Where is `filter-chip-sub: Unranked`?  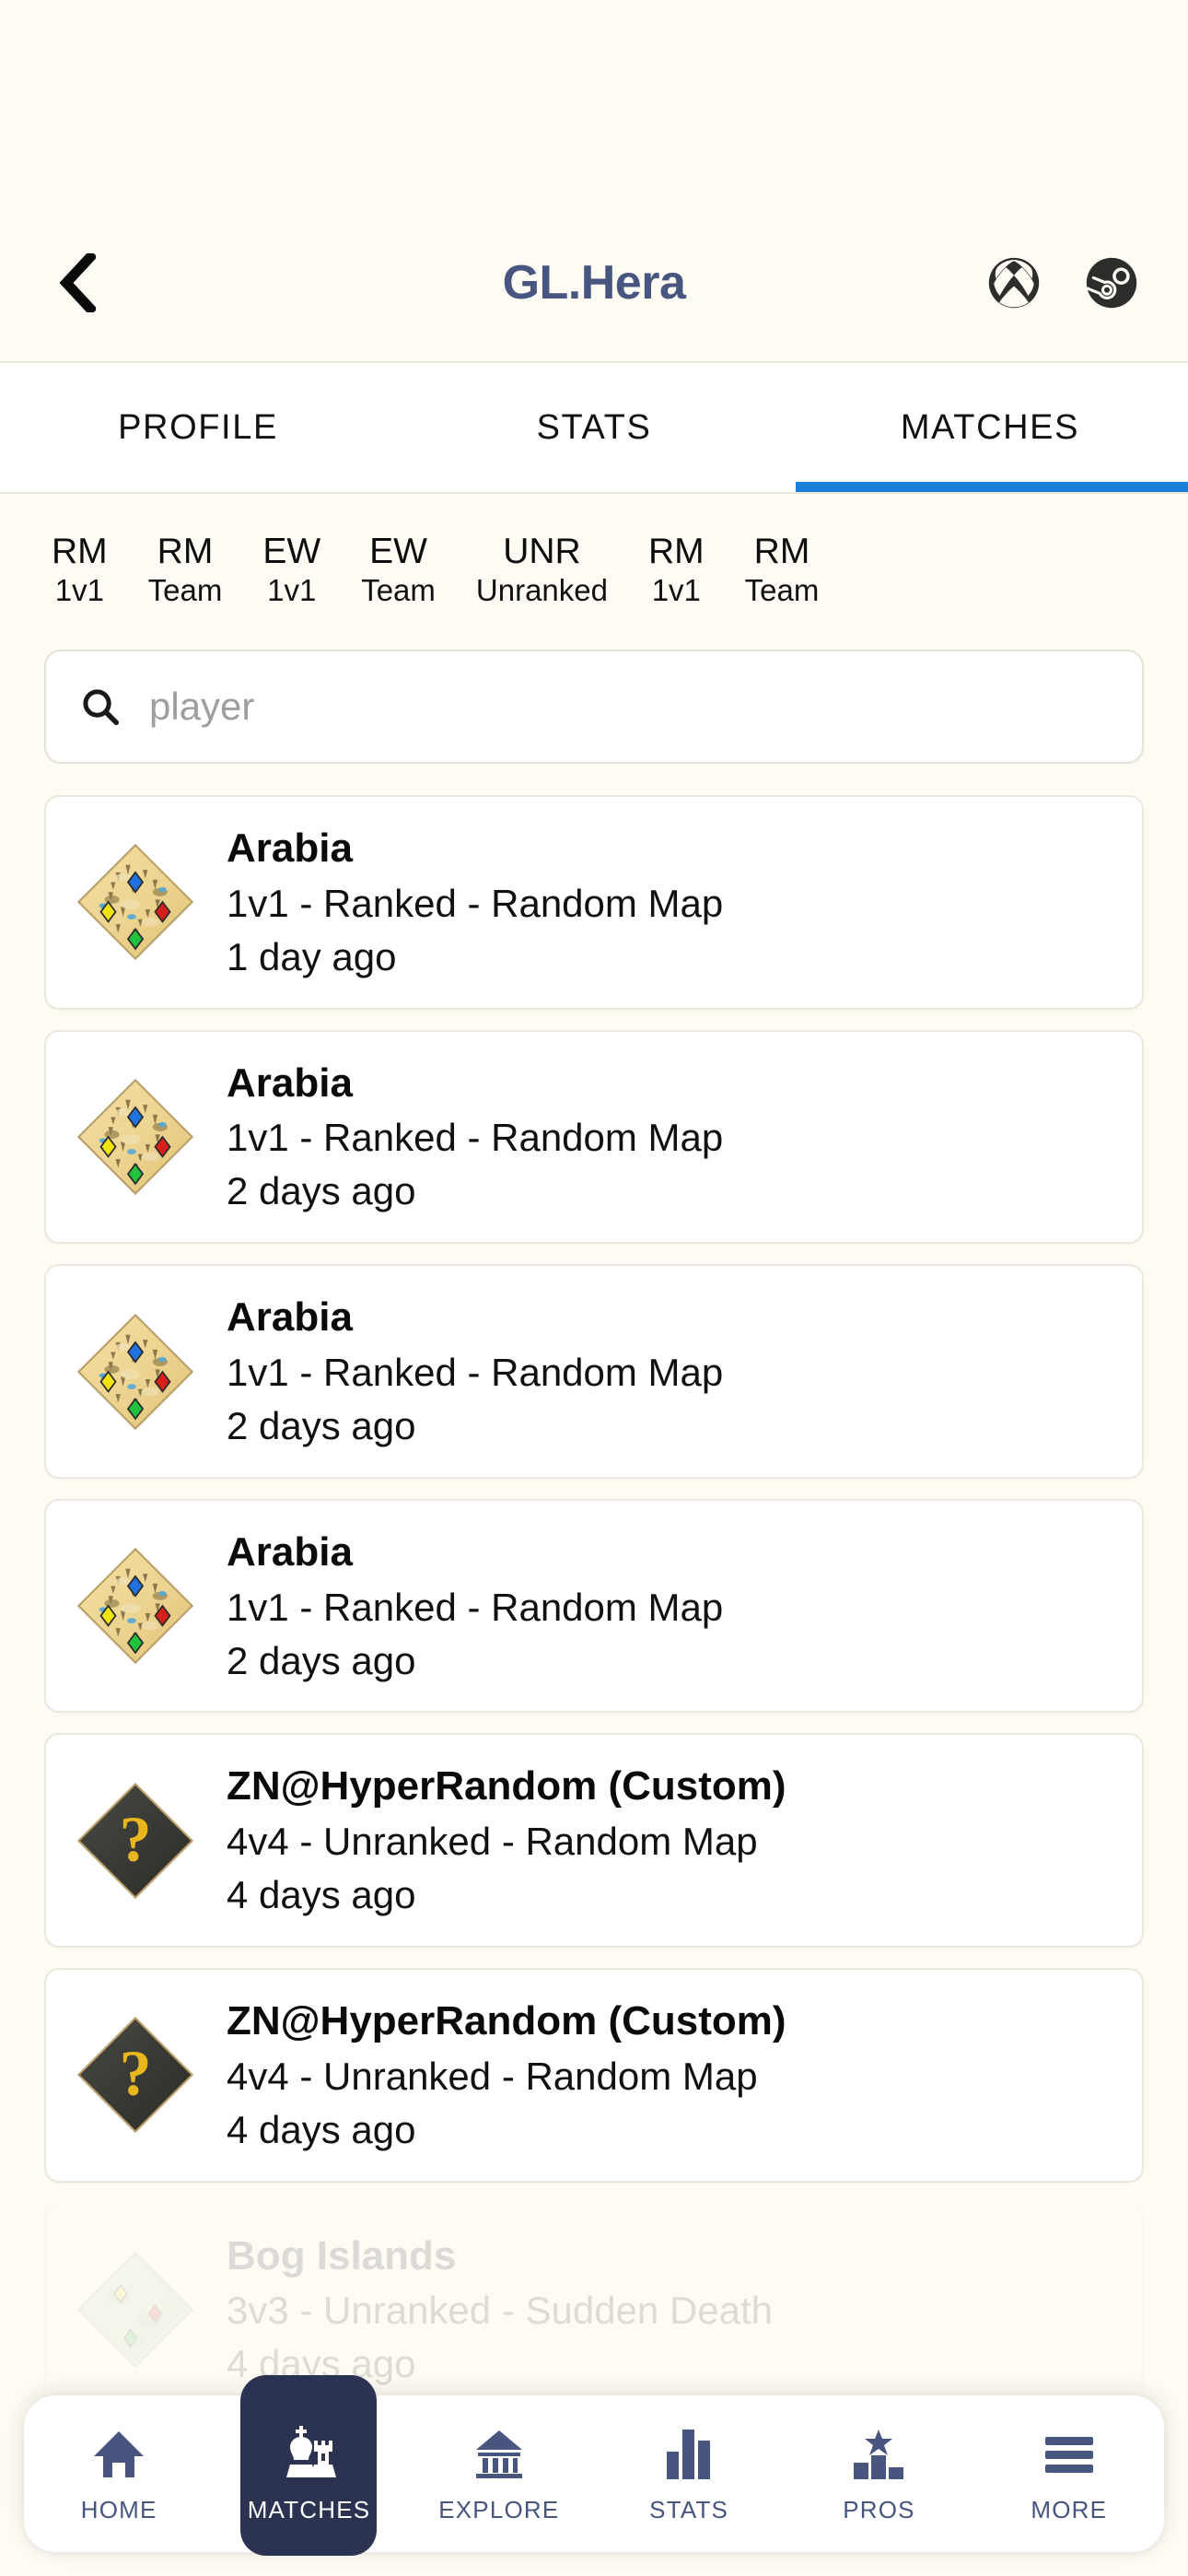 filter-chip-sub: Unranked is located at coordinates (541, 590).